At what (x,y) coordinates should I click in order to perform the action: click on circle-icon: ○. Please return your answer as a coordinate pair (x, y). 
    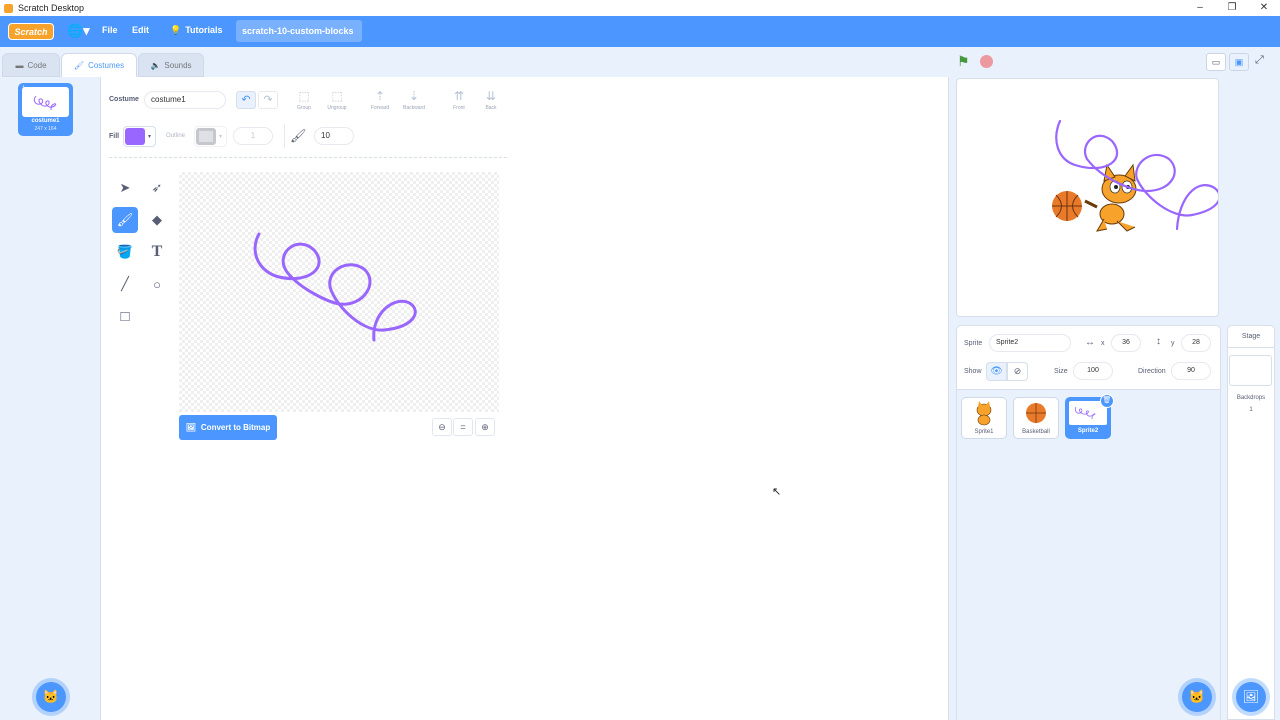
    Looking at the image, I should click on (157, 284).